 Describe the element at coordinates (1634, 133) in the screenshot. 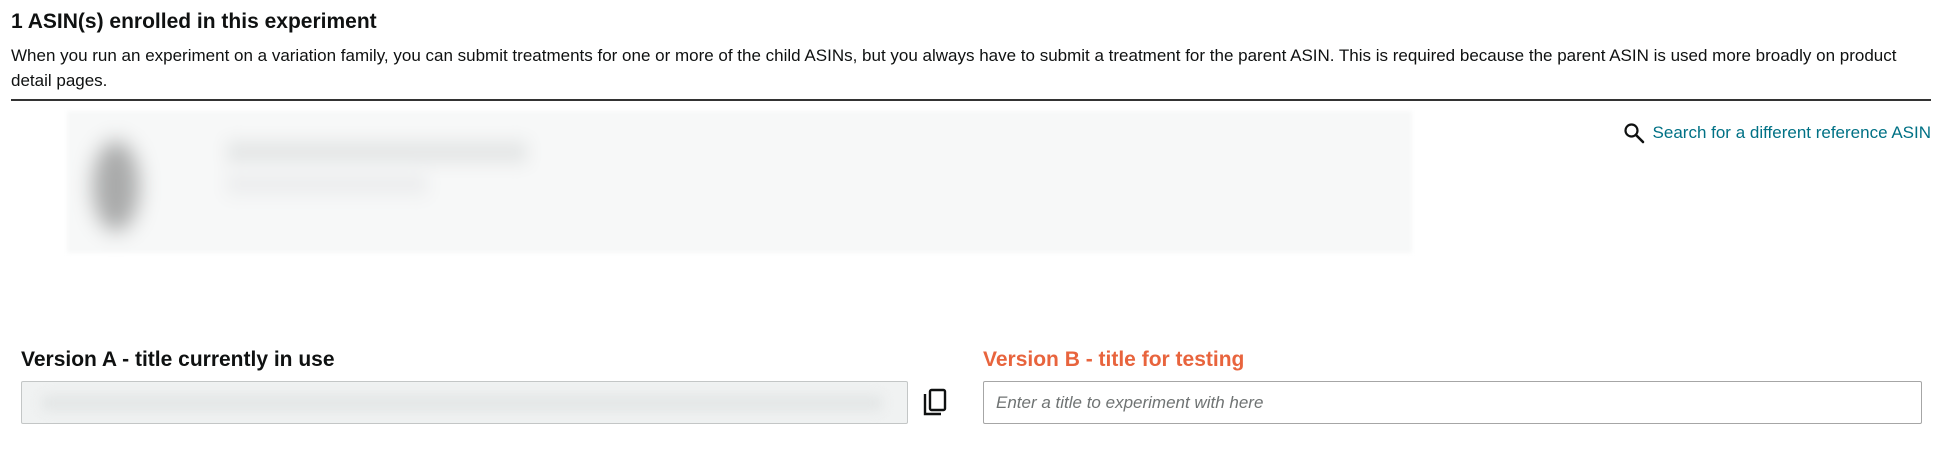

I see `search-icon` at that location.